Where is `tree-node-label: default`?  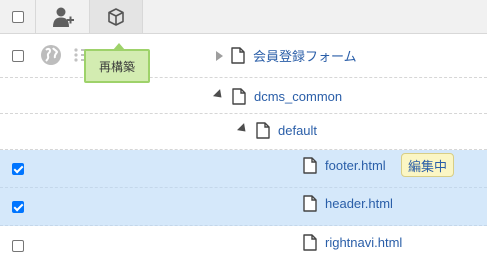
tree-node-label: default is located at coordinates (297, 130).